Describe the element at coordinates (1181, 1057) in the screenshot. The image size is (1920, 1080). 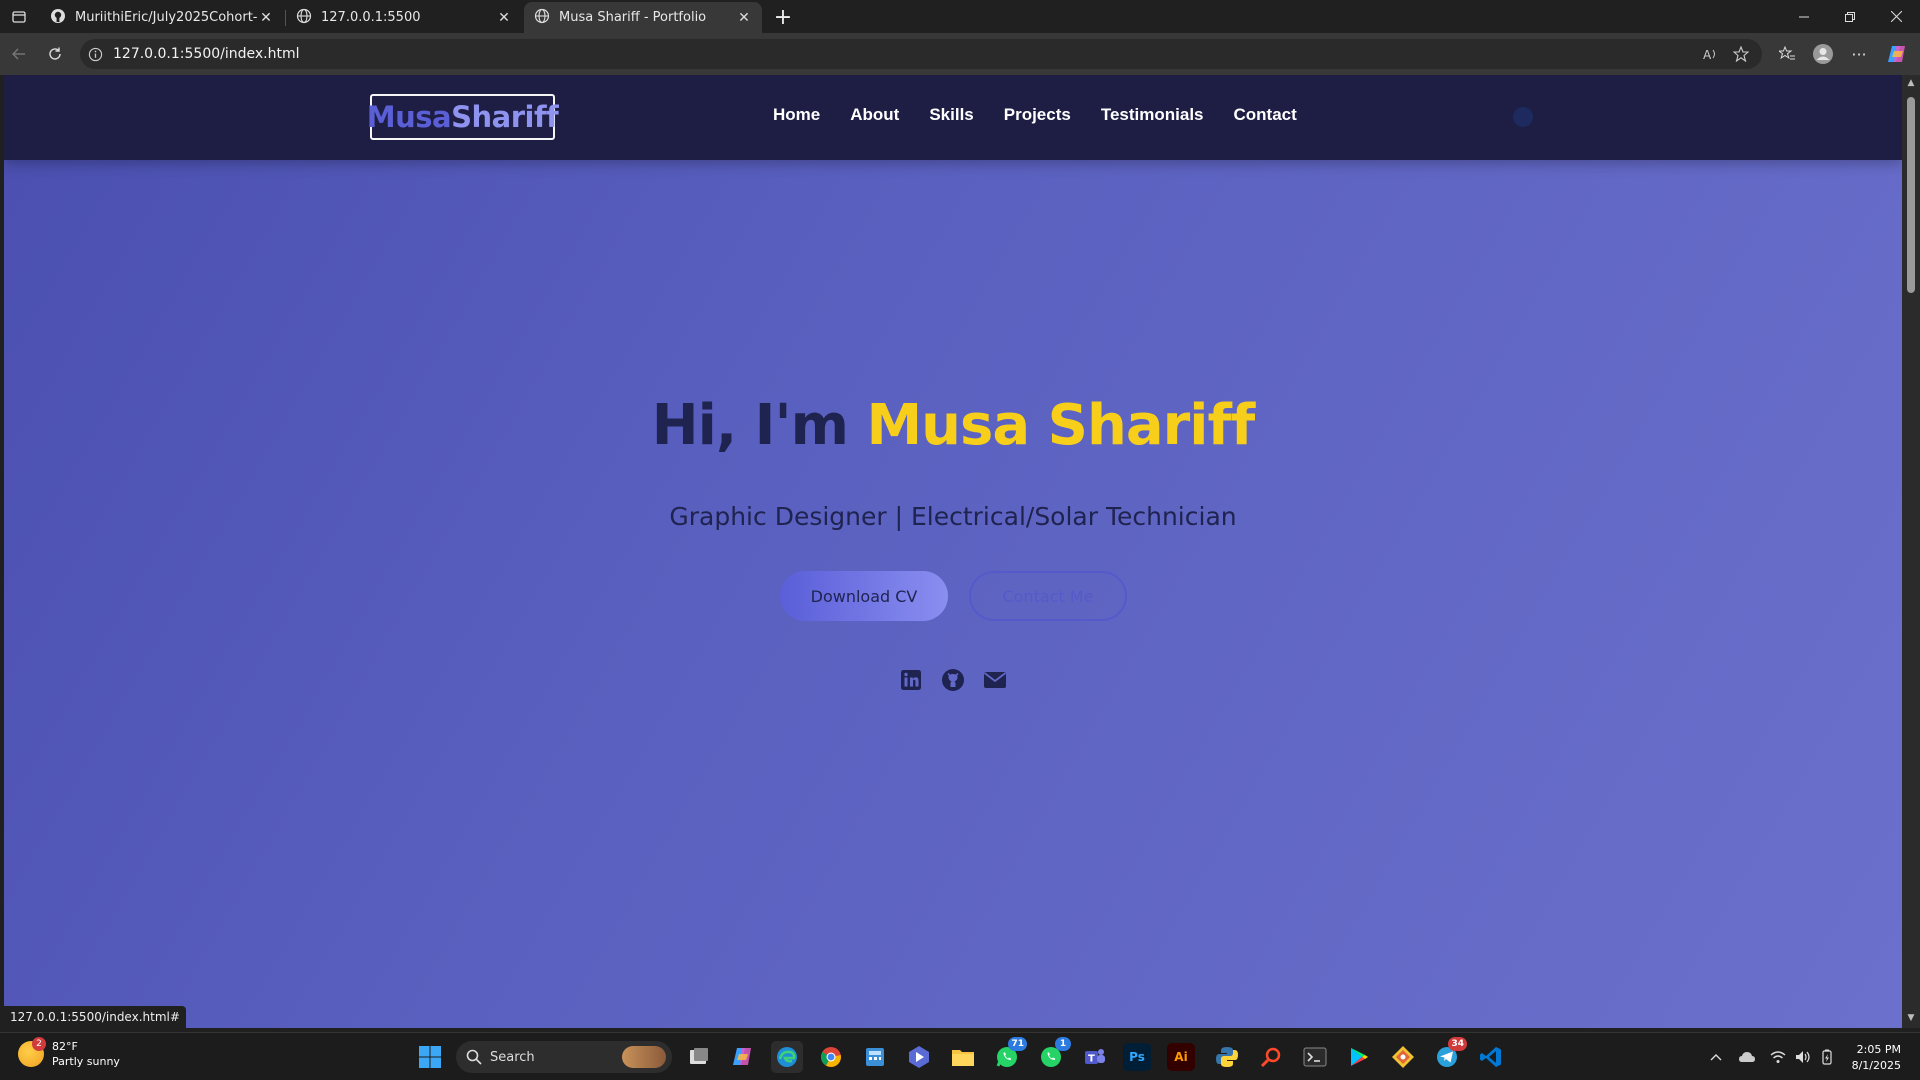
I see `illustrator-icon: Ai` at that location.